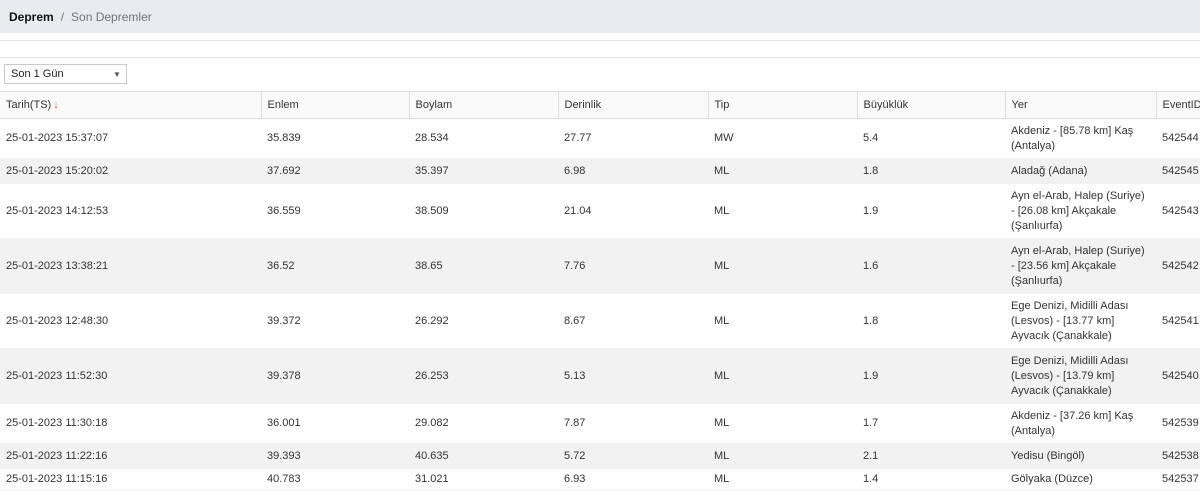 This screenshot has height=491, width=1200. I want to click on cell-derinlik: 7.76, so click(633, 266).